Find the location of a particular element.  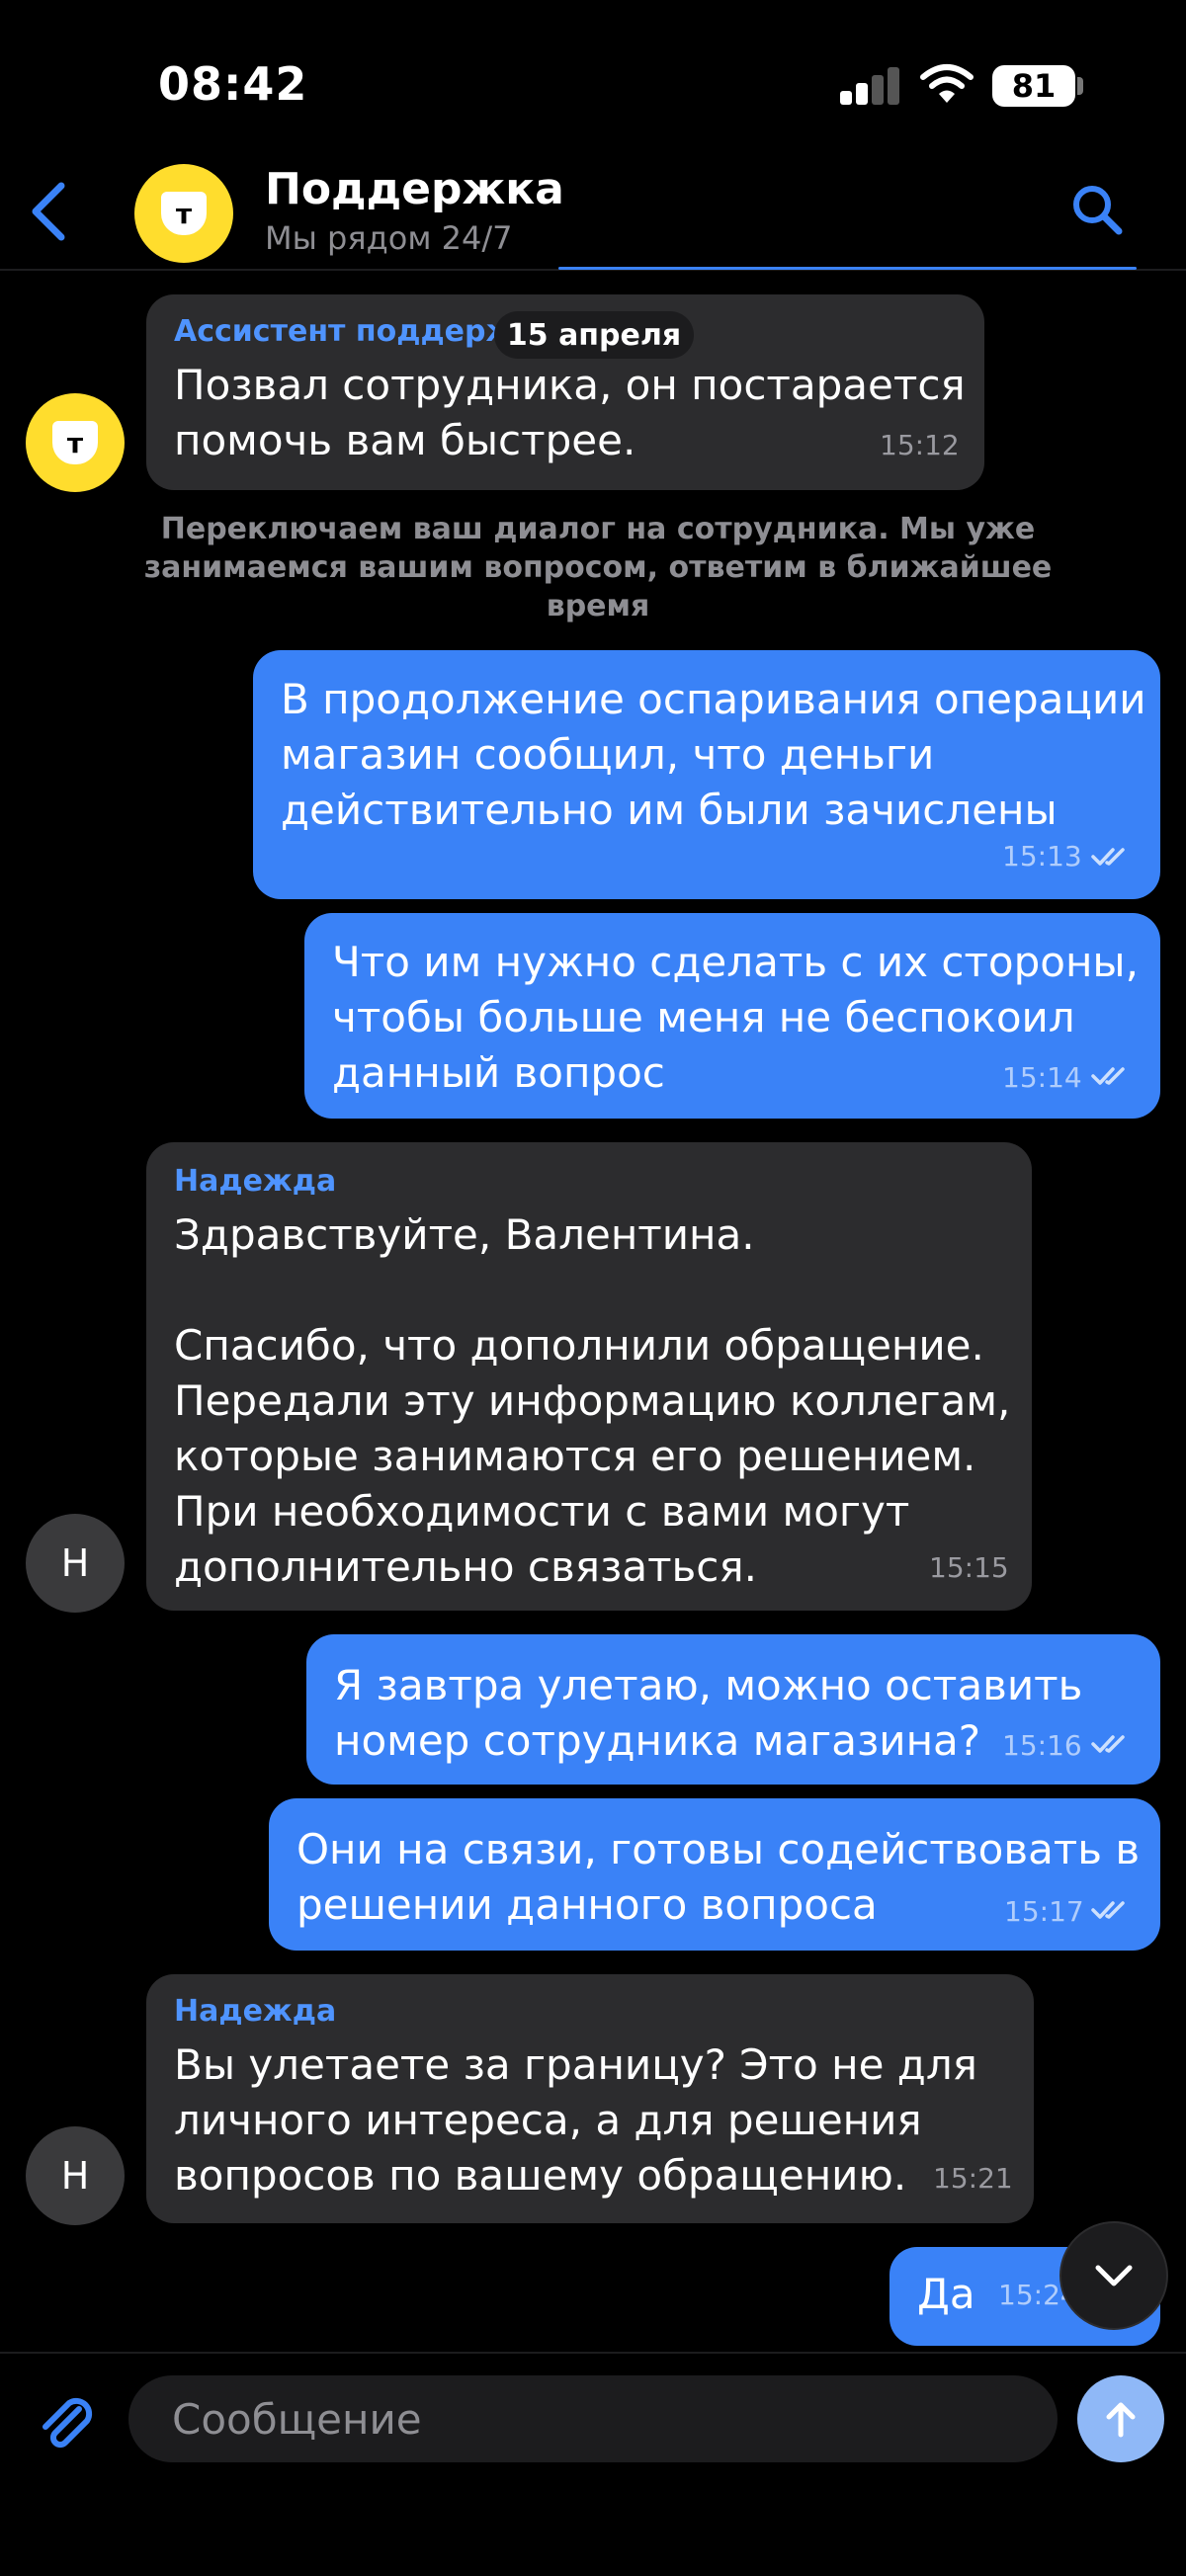

message-time: 15:17 is located at coordinates (1044, 1911).